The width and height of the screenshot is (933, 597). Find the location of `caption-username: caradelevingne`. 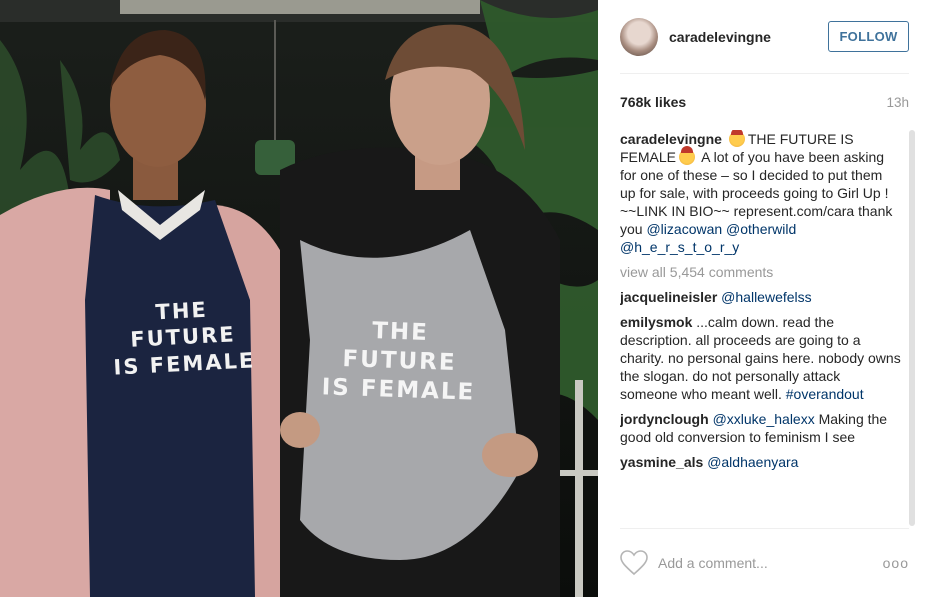

caption-username: caradelevingne is located at coordinates (671, 139).